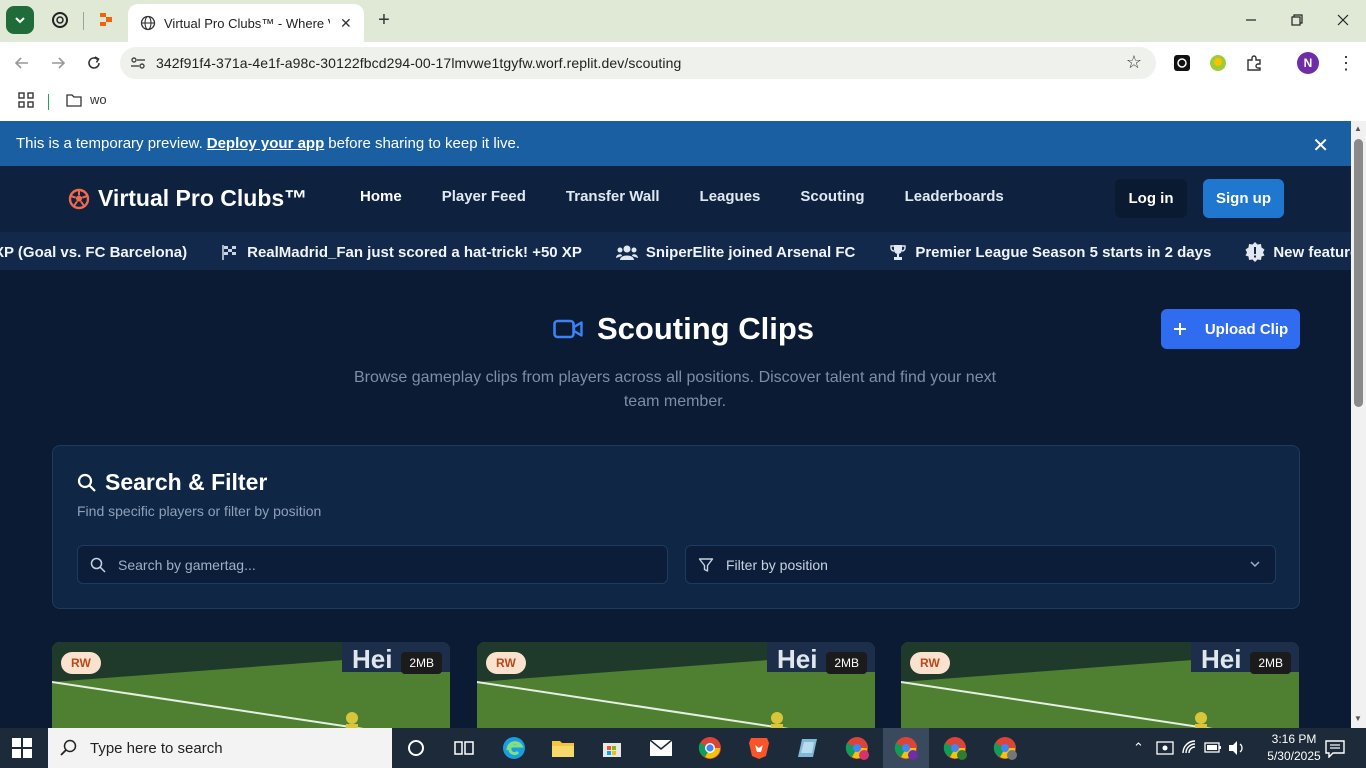 This screenshot has height=768, width=1366. I want to click on close-window-button, so click(1343, 20).